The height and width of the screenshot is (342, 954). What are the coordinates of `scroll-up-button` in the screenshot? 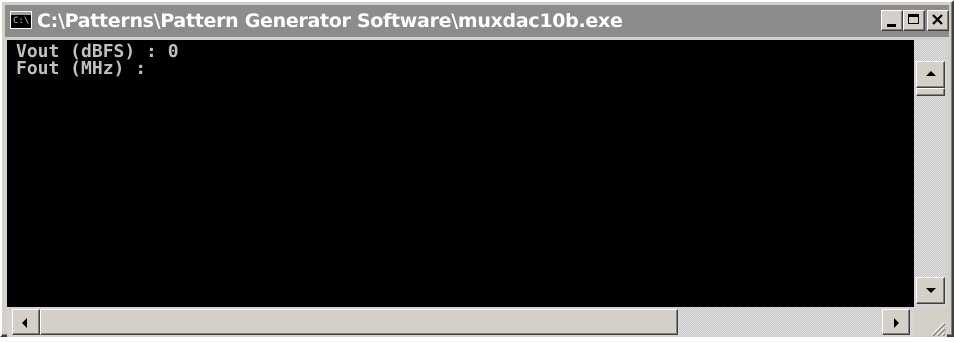 It's located at (930, 74).